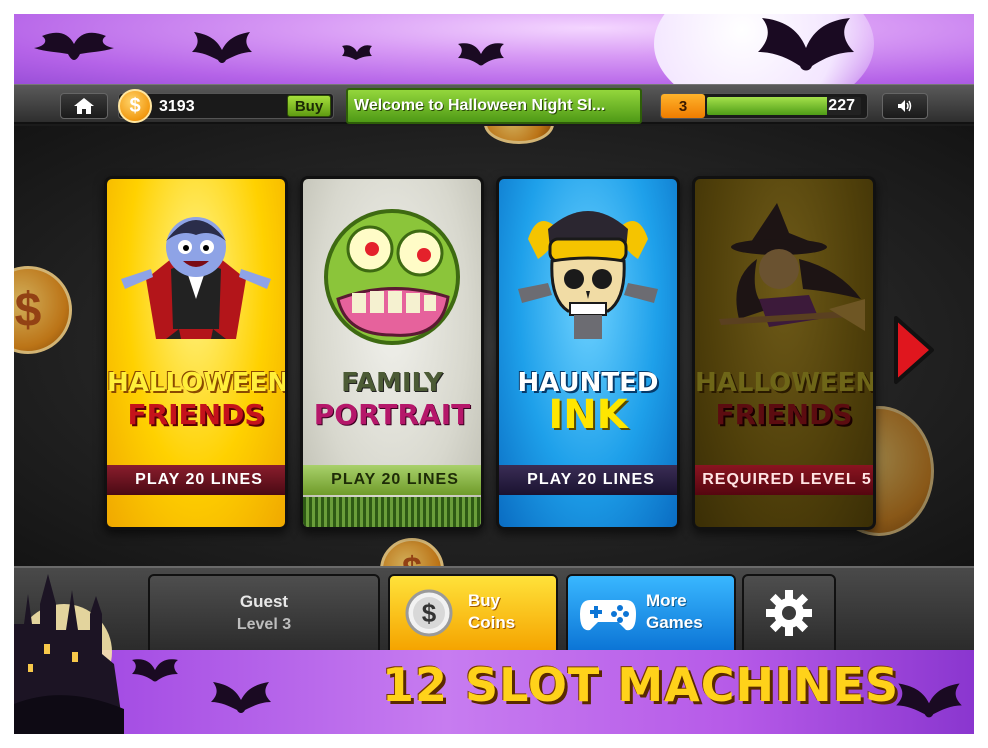 This screenshot has width=988, height=748. Describe the element at coordinates (588, 274) in the screenshot. I see `skull-illustration` at that location.